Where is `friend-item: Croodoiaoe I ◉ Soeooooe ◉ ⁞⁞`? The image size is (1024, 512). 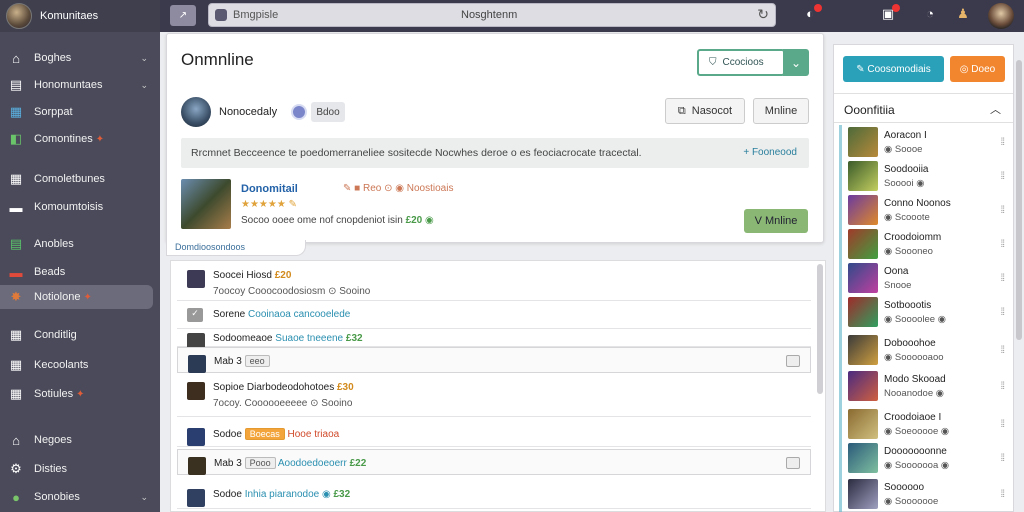 friend-item: Croodoiaoe I ◉ Soeooooe ◉ ⁞⁞ is located at coordinates (928, 424).